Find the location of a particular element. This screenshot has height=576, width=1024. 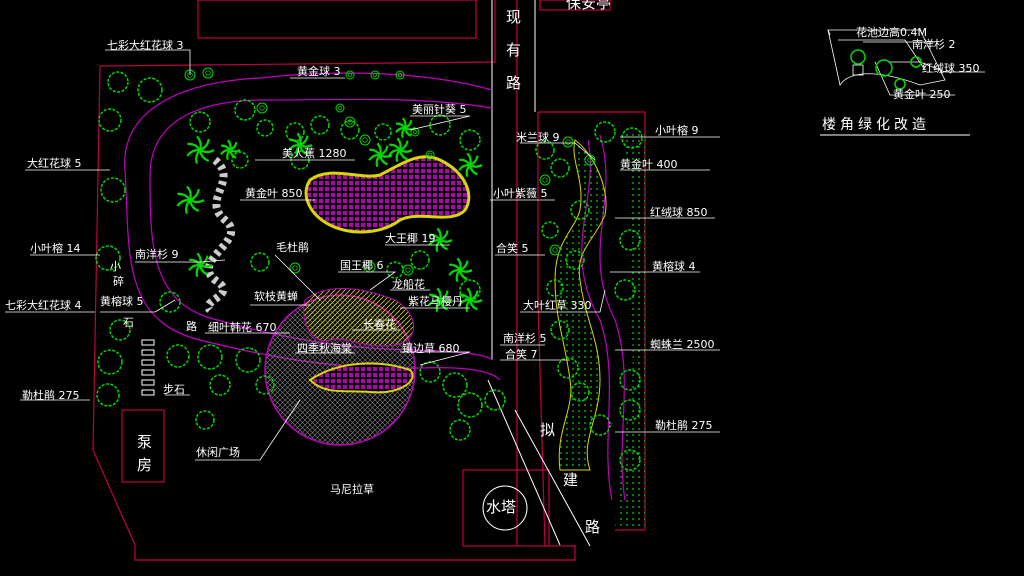

water-tower-label: 水塔 is located at coordinates (501, 507).